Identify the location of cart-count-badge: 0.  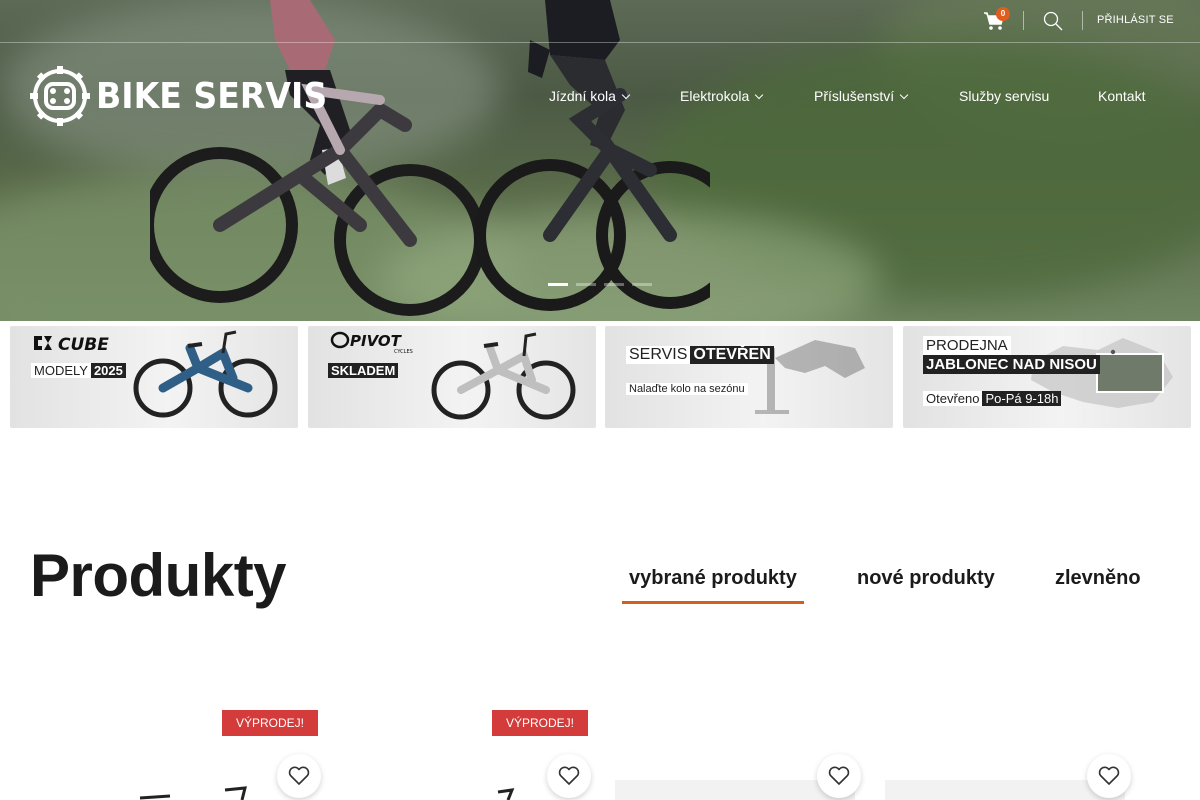
(1003, 14).